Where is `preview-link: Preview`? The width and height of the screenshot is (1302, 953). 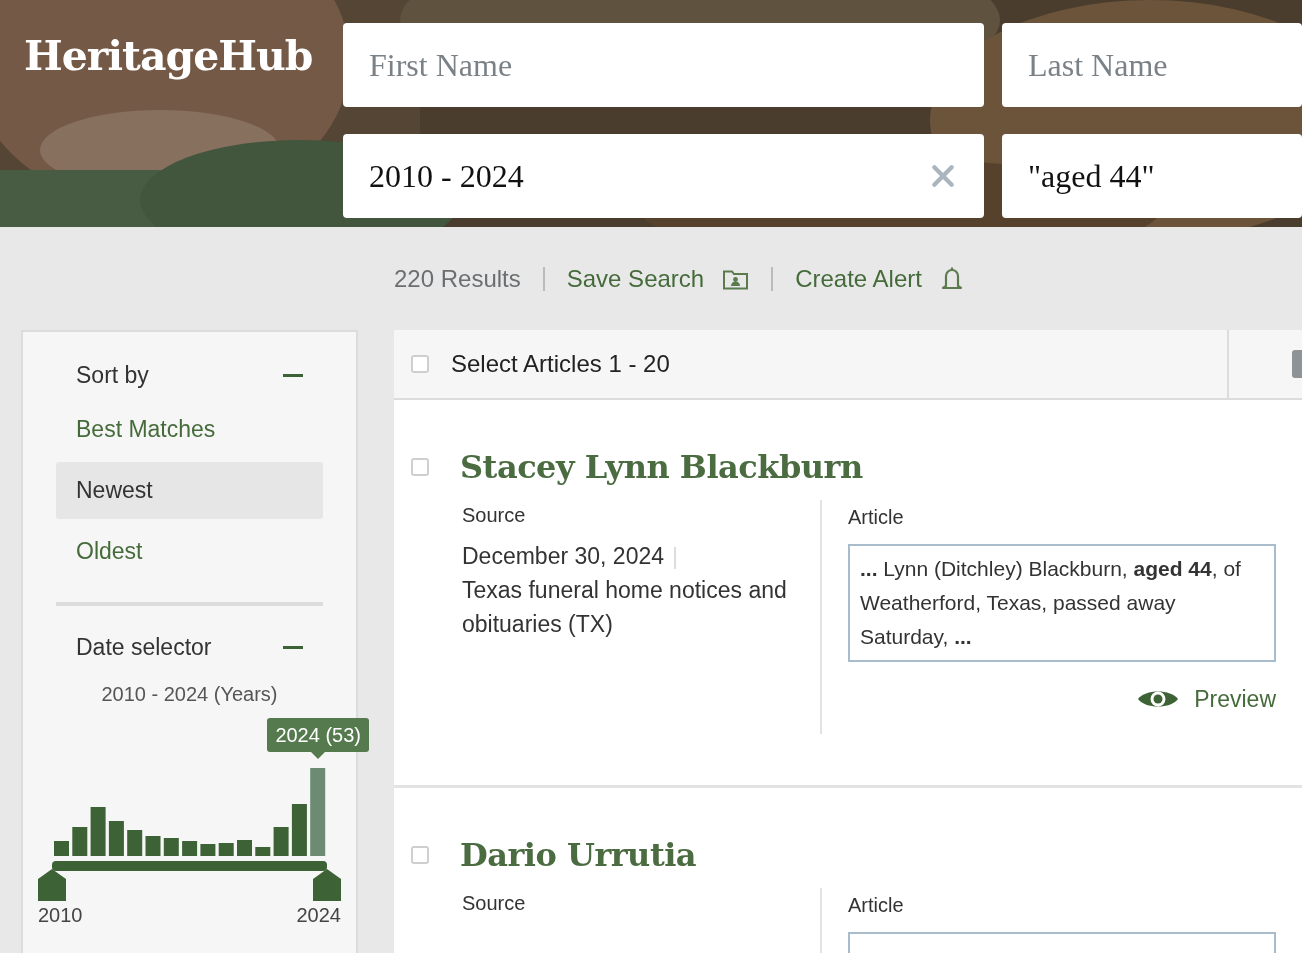
preview-link: Preview is located at coordinates (1206, 699).